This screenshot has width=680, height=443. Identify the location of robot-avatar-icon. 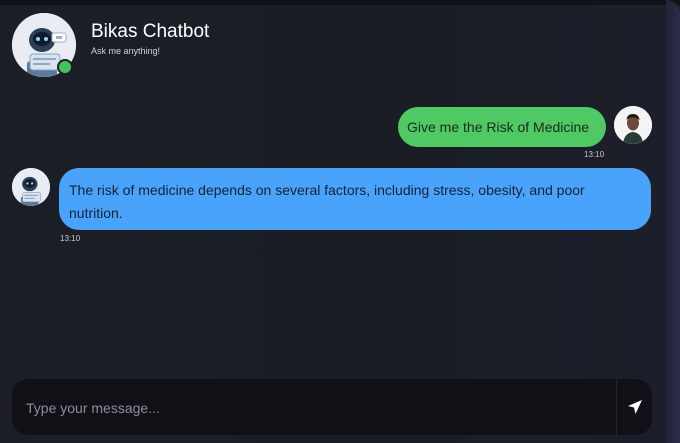
(31, 187).